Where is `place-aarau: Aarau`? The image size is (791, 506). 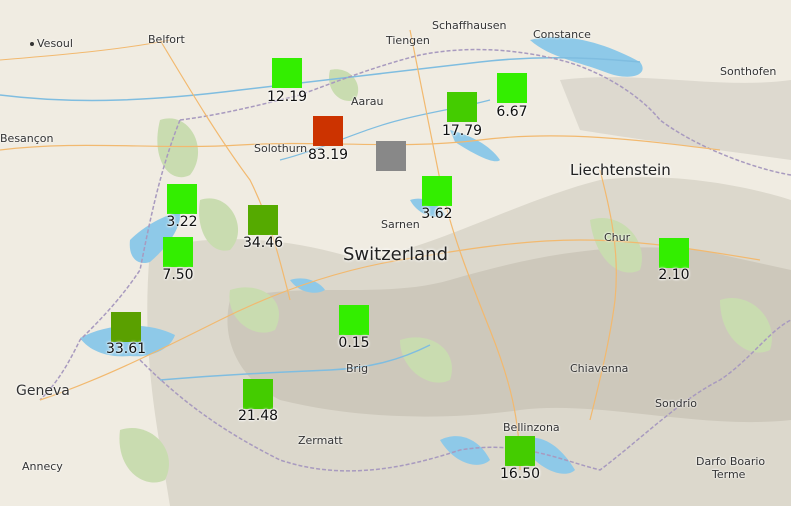
place-aarau: Aarau is located at coordinates (367, 101).